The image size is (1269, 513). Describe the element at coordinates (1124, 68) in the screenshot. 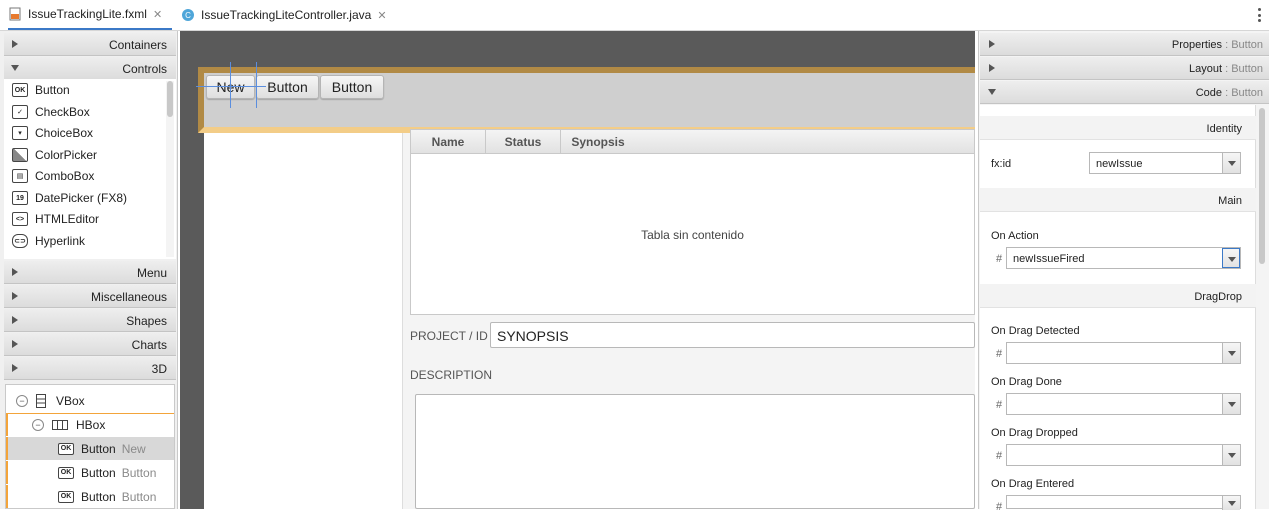

I see `inspector-section-layout: Layout : Button` at that location.